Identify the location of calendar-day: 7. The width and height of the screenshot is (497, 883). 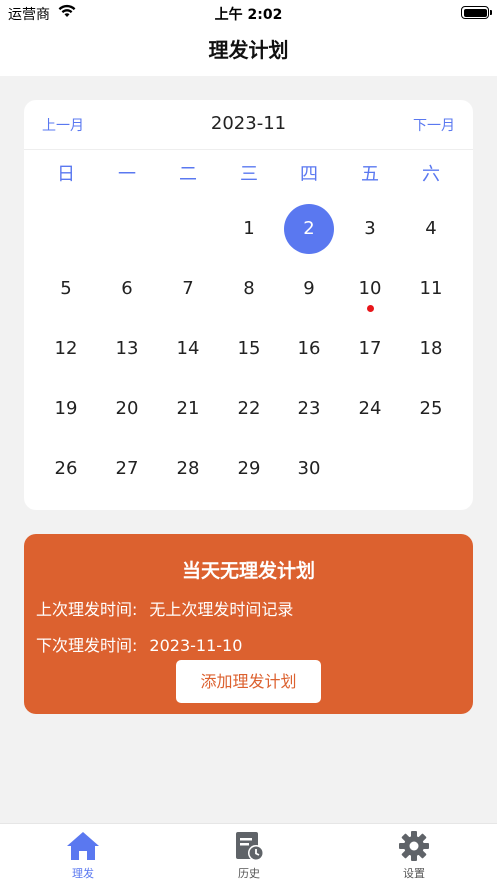
(188, 289).